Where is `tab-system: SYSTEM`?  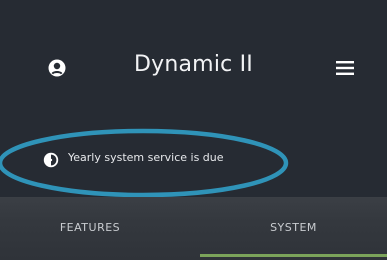
tab-system: SYSTEM is located at coordinates (293, 228).